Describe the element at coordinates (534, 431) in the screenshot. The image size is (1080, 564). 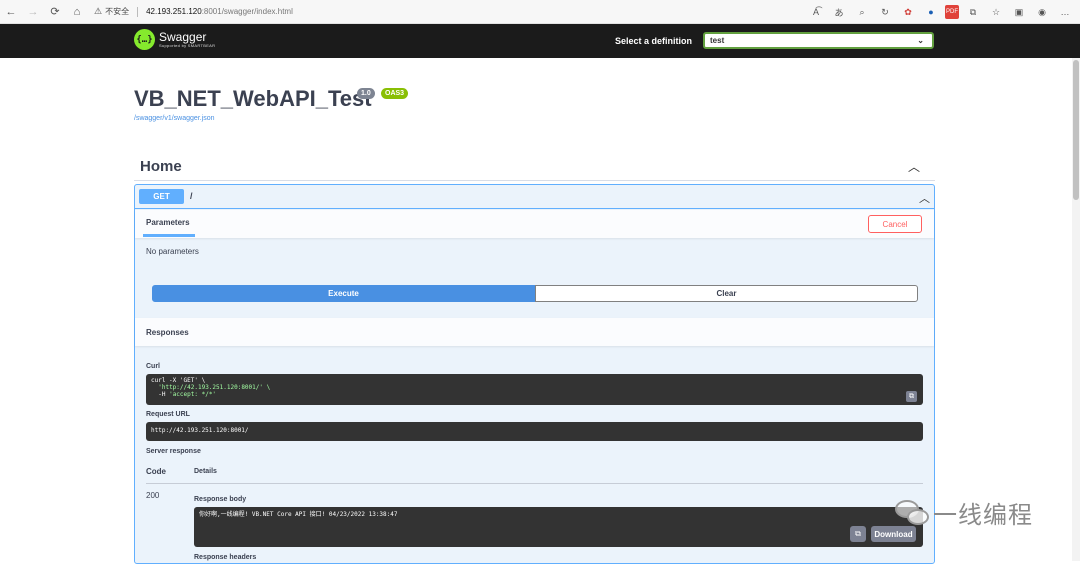
I see `request-url-block: http://42.193.251.120:8001/` at that location.